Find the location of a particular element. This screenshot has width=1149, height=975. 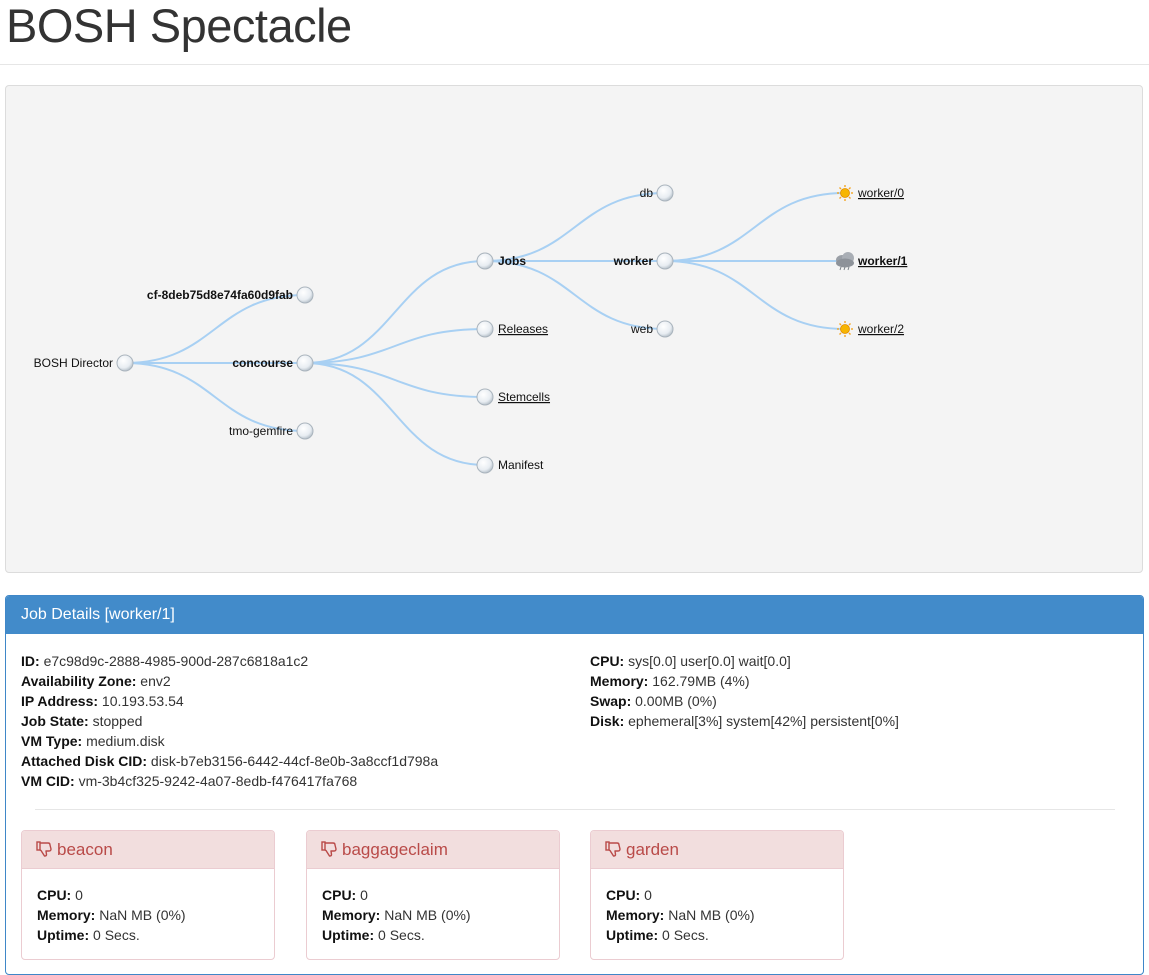

detail-value: e7c98d9c-2888-4985-900d-287c6818a1c2 is located at coordinates (176, 661).